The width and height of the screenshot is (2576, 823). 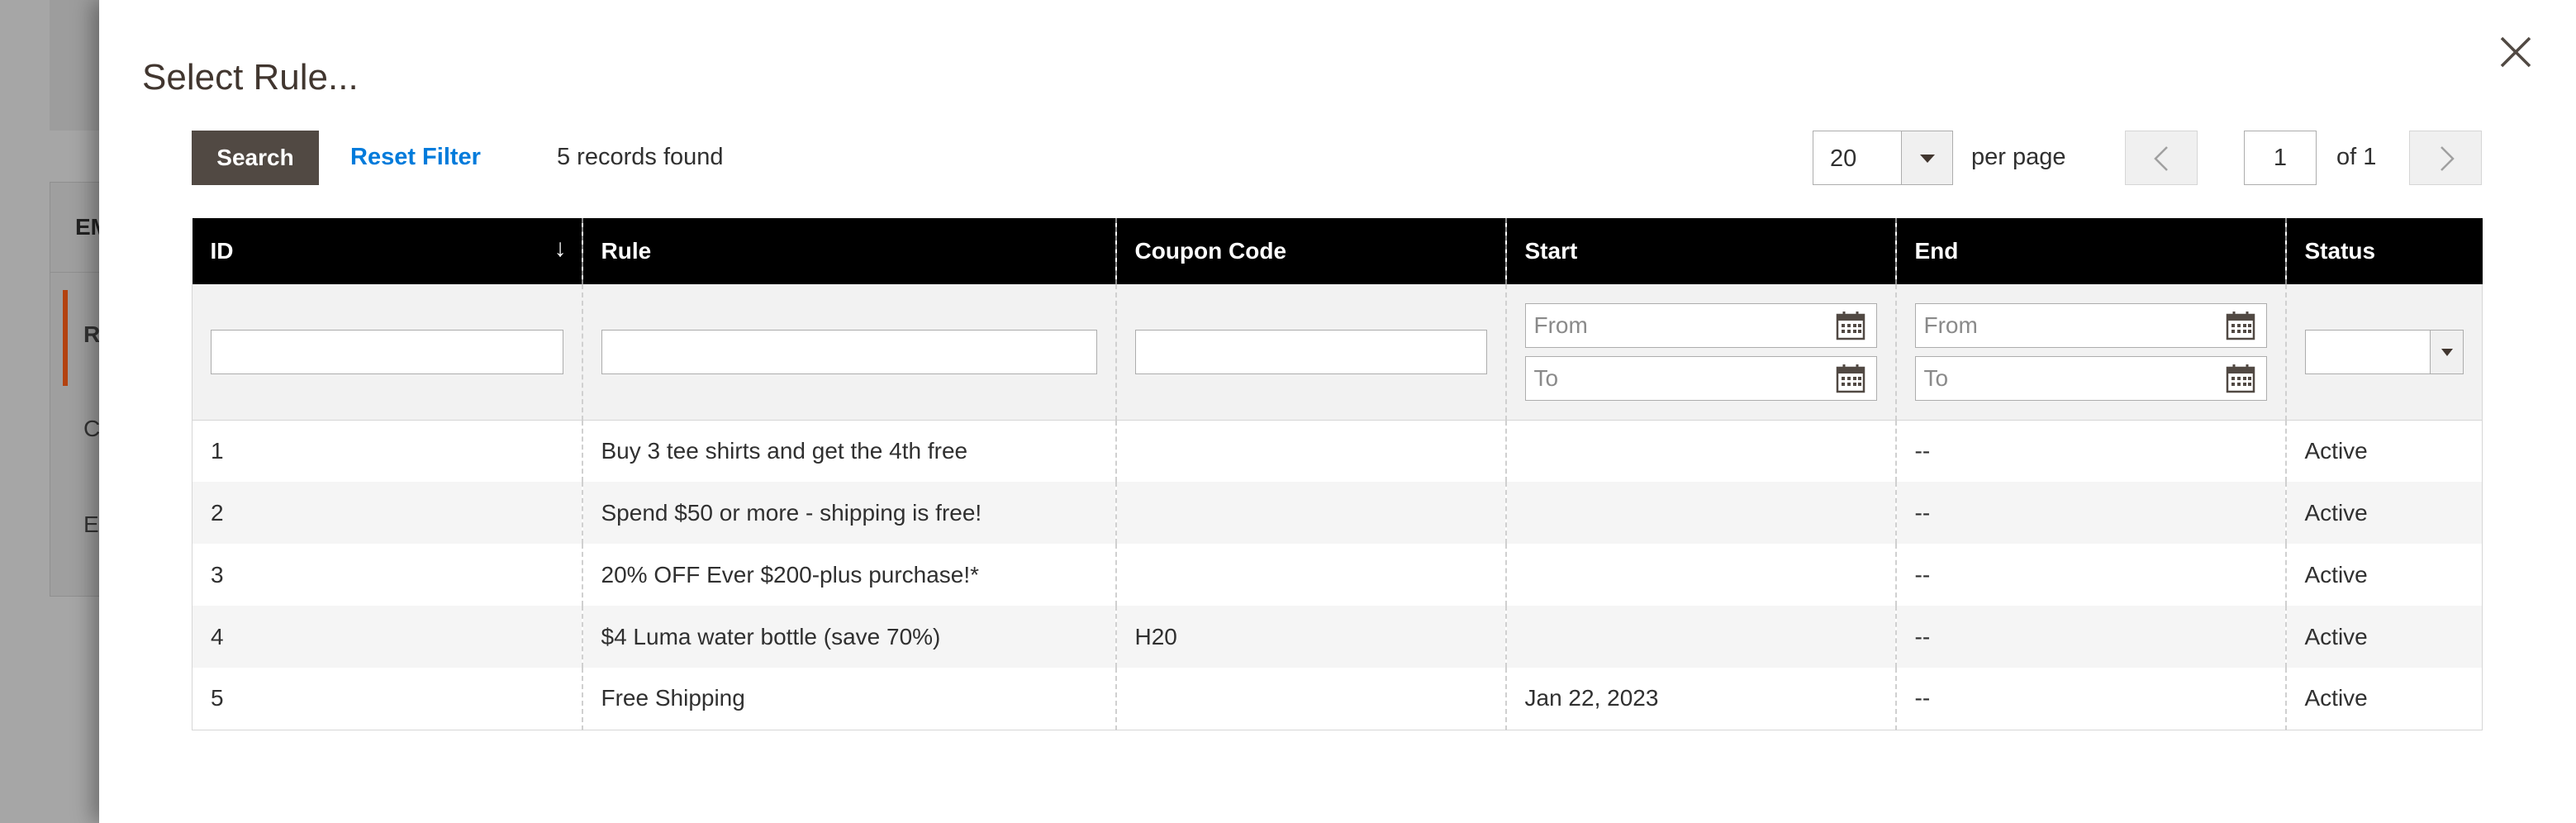 What do you see at coordinates (222, 251) in the screenshot?
I see `column-header-label: ID` at bounding box center [222, 251].